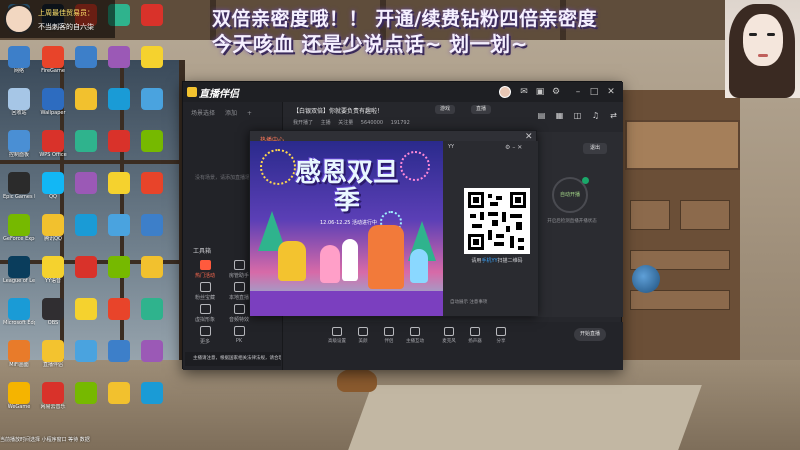 This screenshot has width=800, height=450. What do you see at coordinates (53, 61) in the screenshot?
I see `desktop-icon: FireGame` at bounding box center [53, 61].